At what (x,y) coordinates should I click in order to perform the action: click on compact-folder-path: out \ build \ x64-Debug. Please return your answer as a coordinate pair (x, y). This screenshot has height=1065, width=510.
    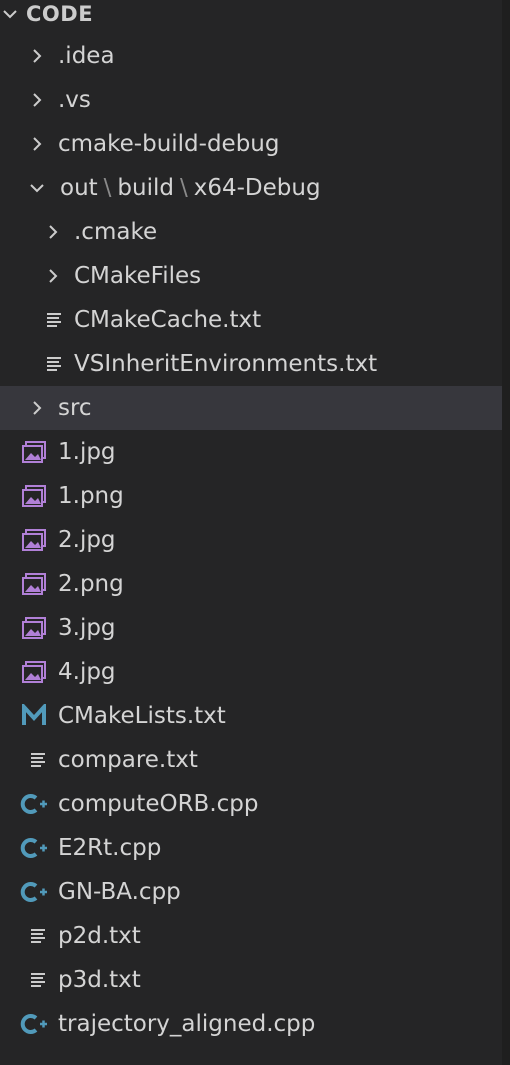
    Looking at the image, I should click on (190, 188).